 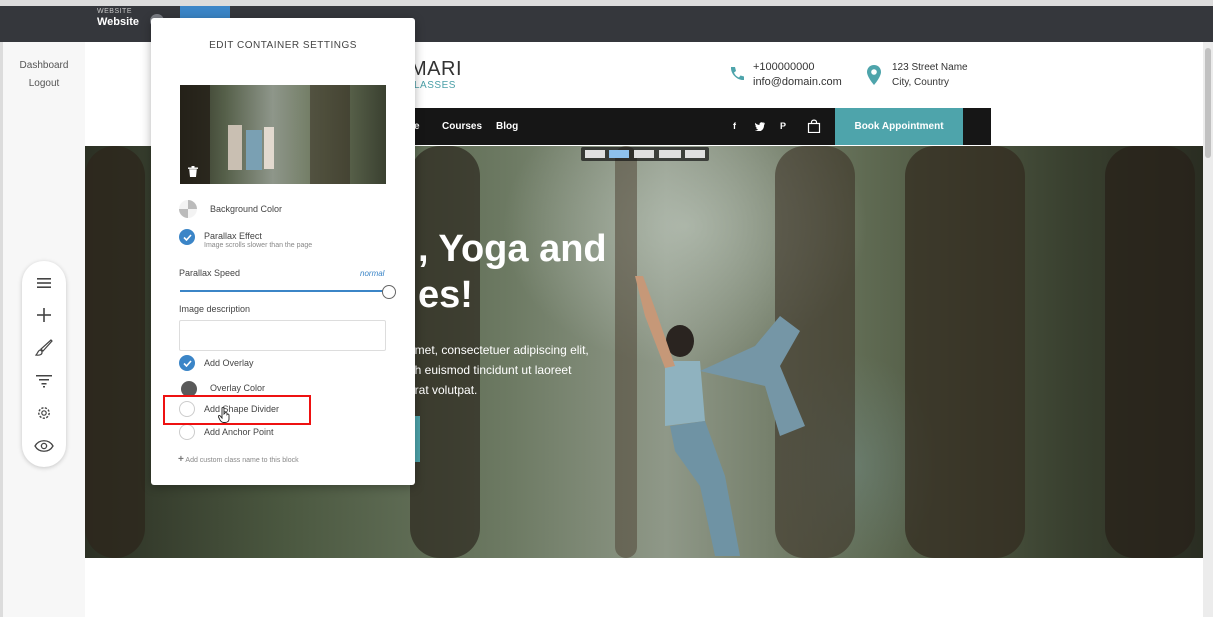 I want to click on layout-option-5col, so click(x=695, y=154).